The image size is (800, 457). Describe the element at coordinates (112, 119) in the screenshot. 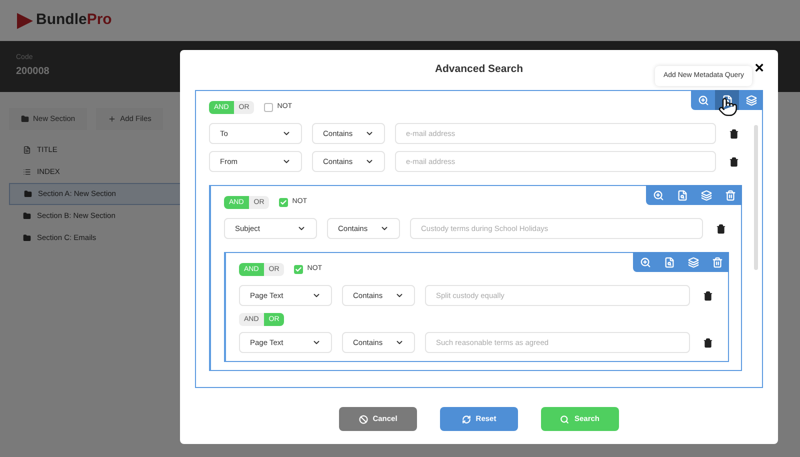

I see `plus-icon` at that location.